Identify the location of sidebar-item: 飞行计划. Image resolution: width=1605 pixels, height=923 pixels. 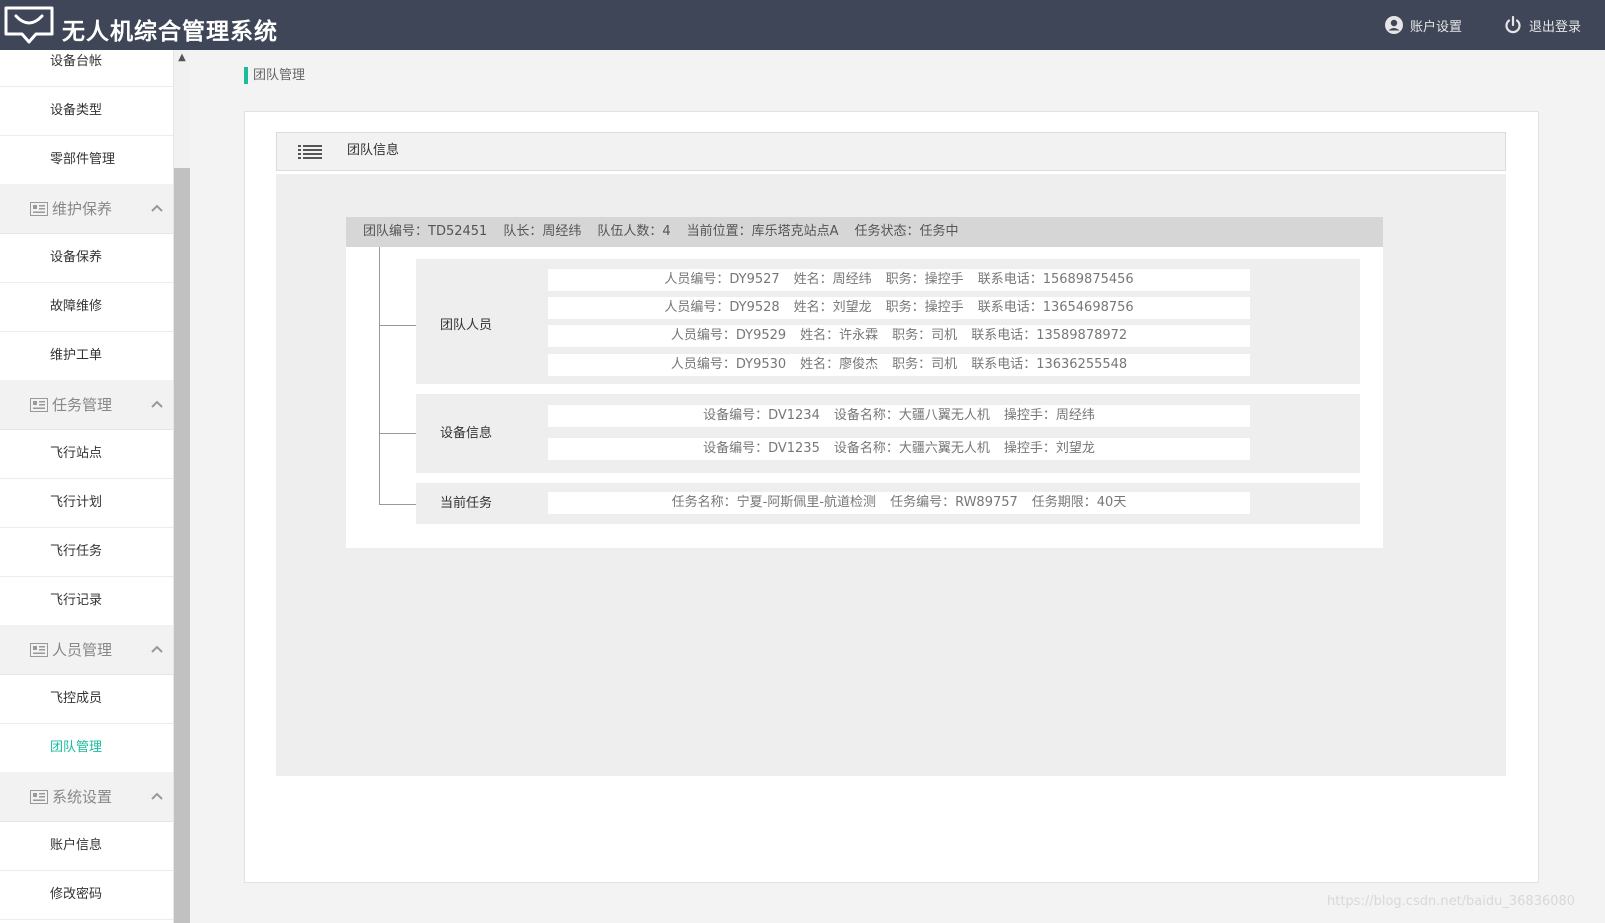
(86, 503).